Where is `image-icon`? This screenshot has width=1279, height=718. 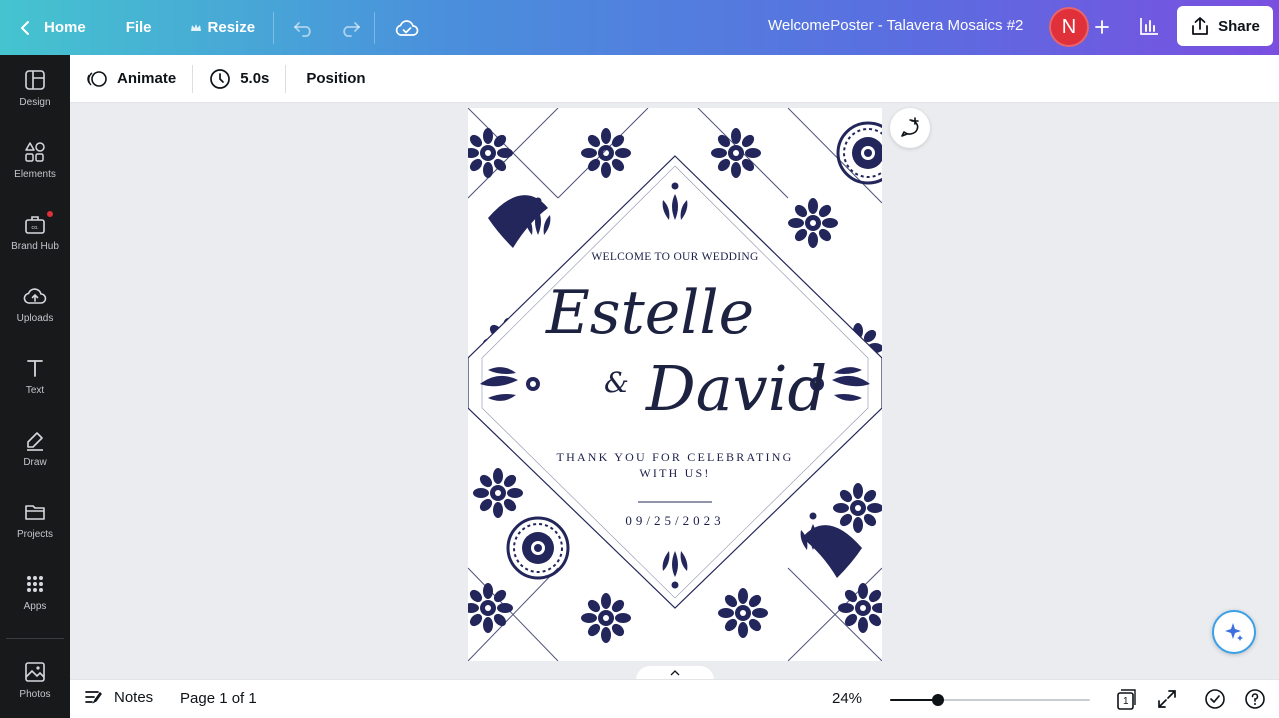
image-icon is located at coordinates (35, 672).